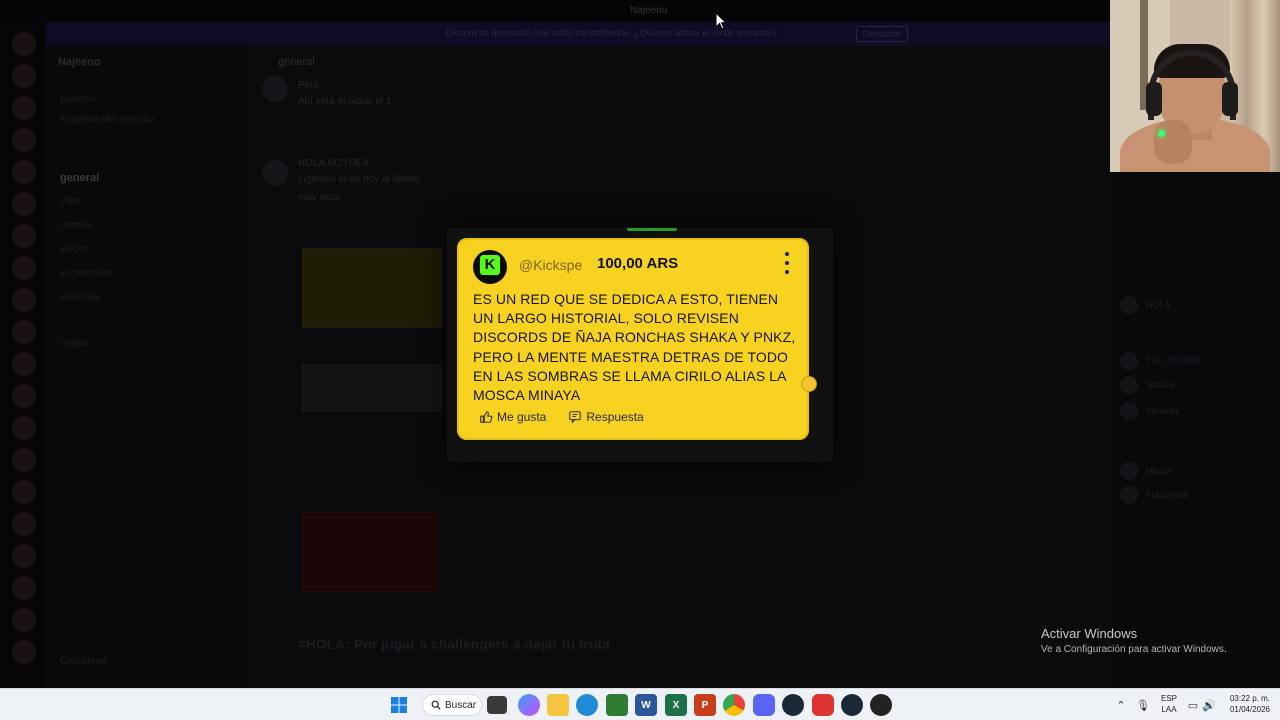 This screenshot has width=1280, height=720. Describe the element at coordinates (1193, 705) in the screenshot. I see `network-icon: ▭` at that location.